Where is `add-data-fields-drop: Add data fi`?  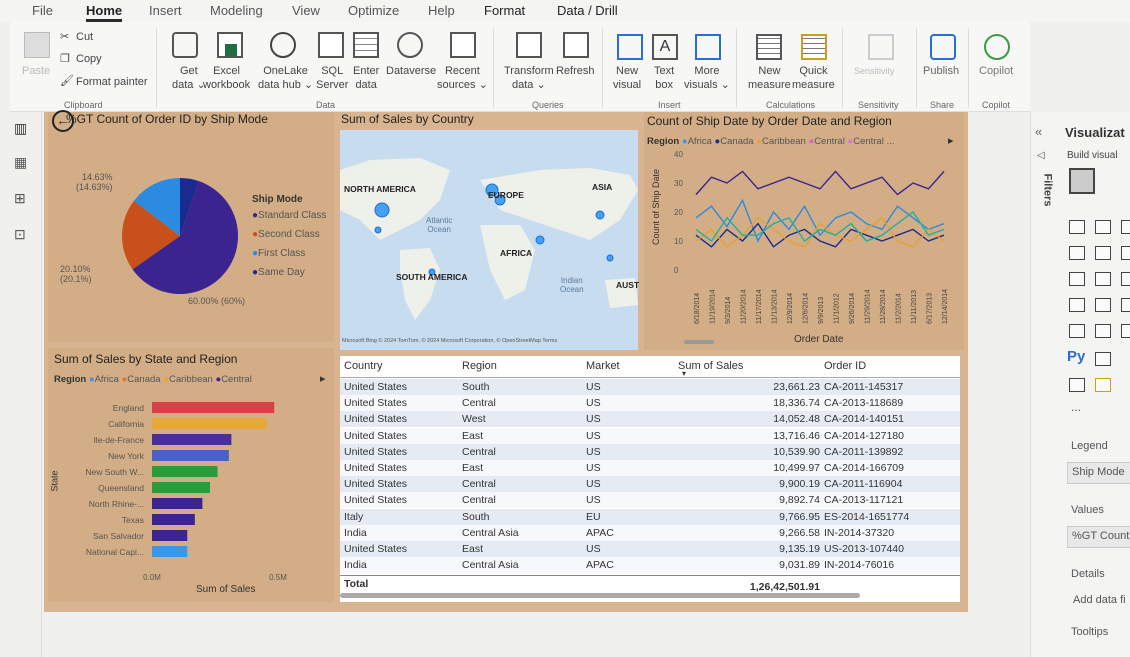
add-data-fields-drop: Add data fi is located at coordinates (1099, 600).